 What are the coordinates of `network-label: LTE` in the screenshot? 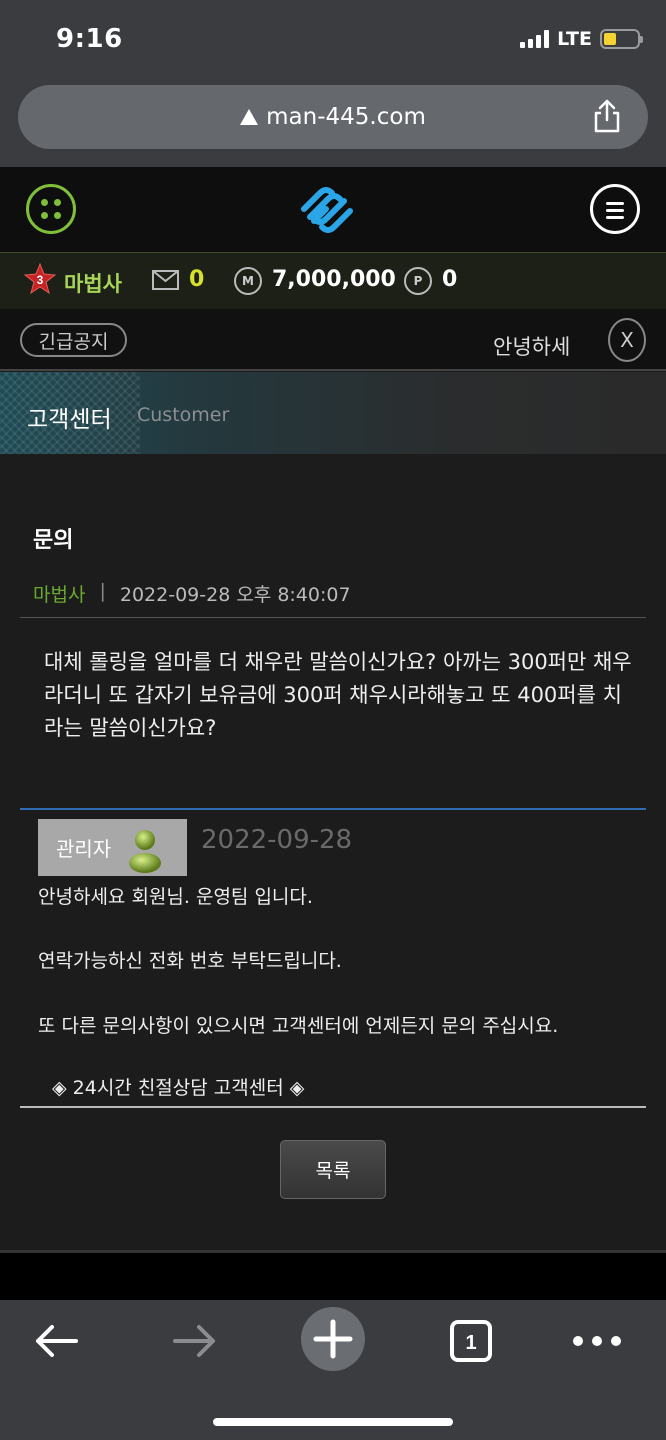 It's located at (574, 39).